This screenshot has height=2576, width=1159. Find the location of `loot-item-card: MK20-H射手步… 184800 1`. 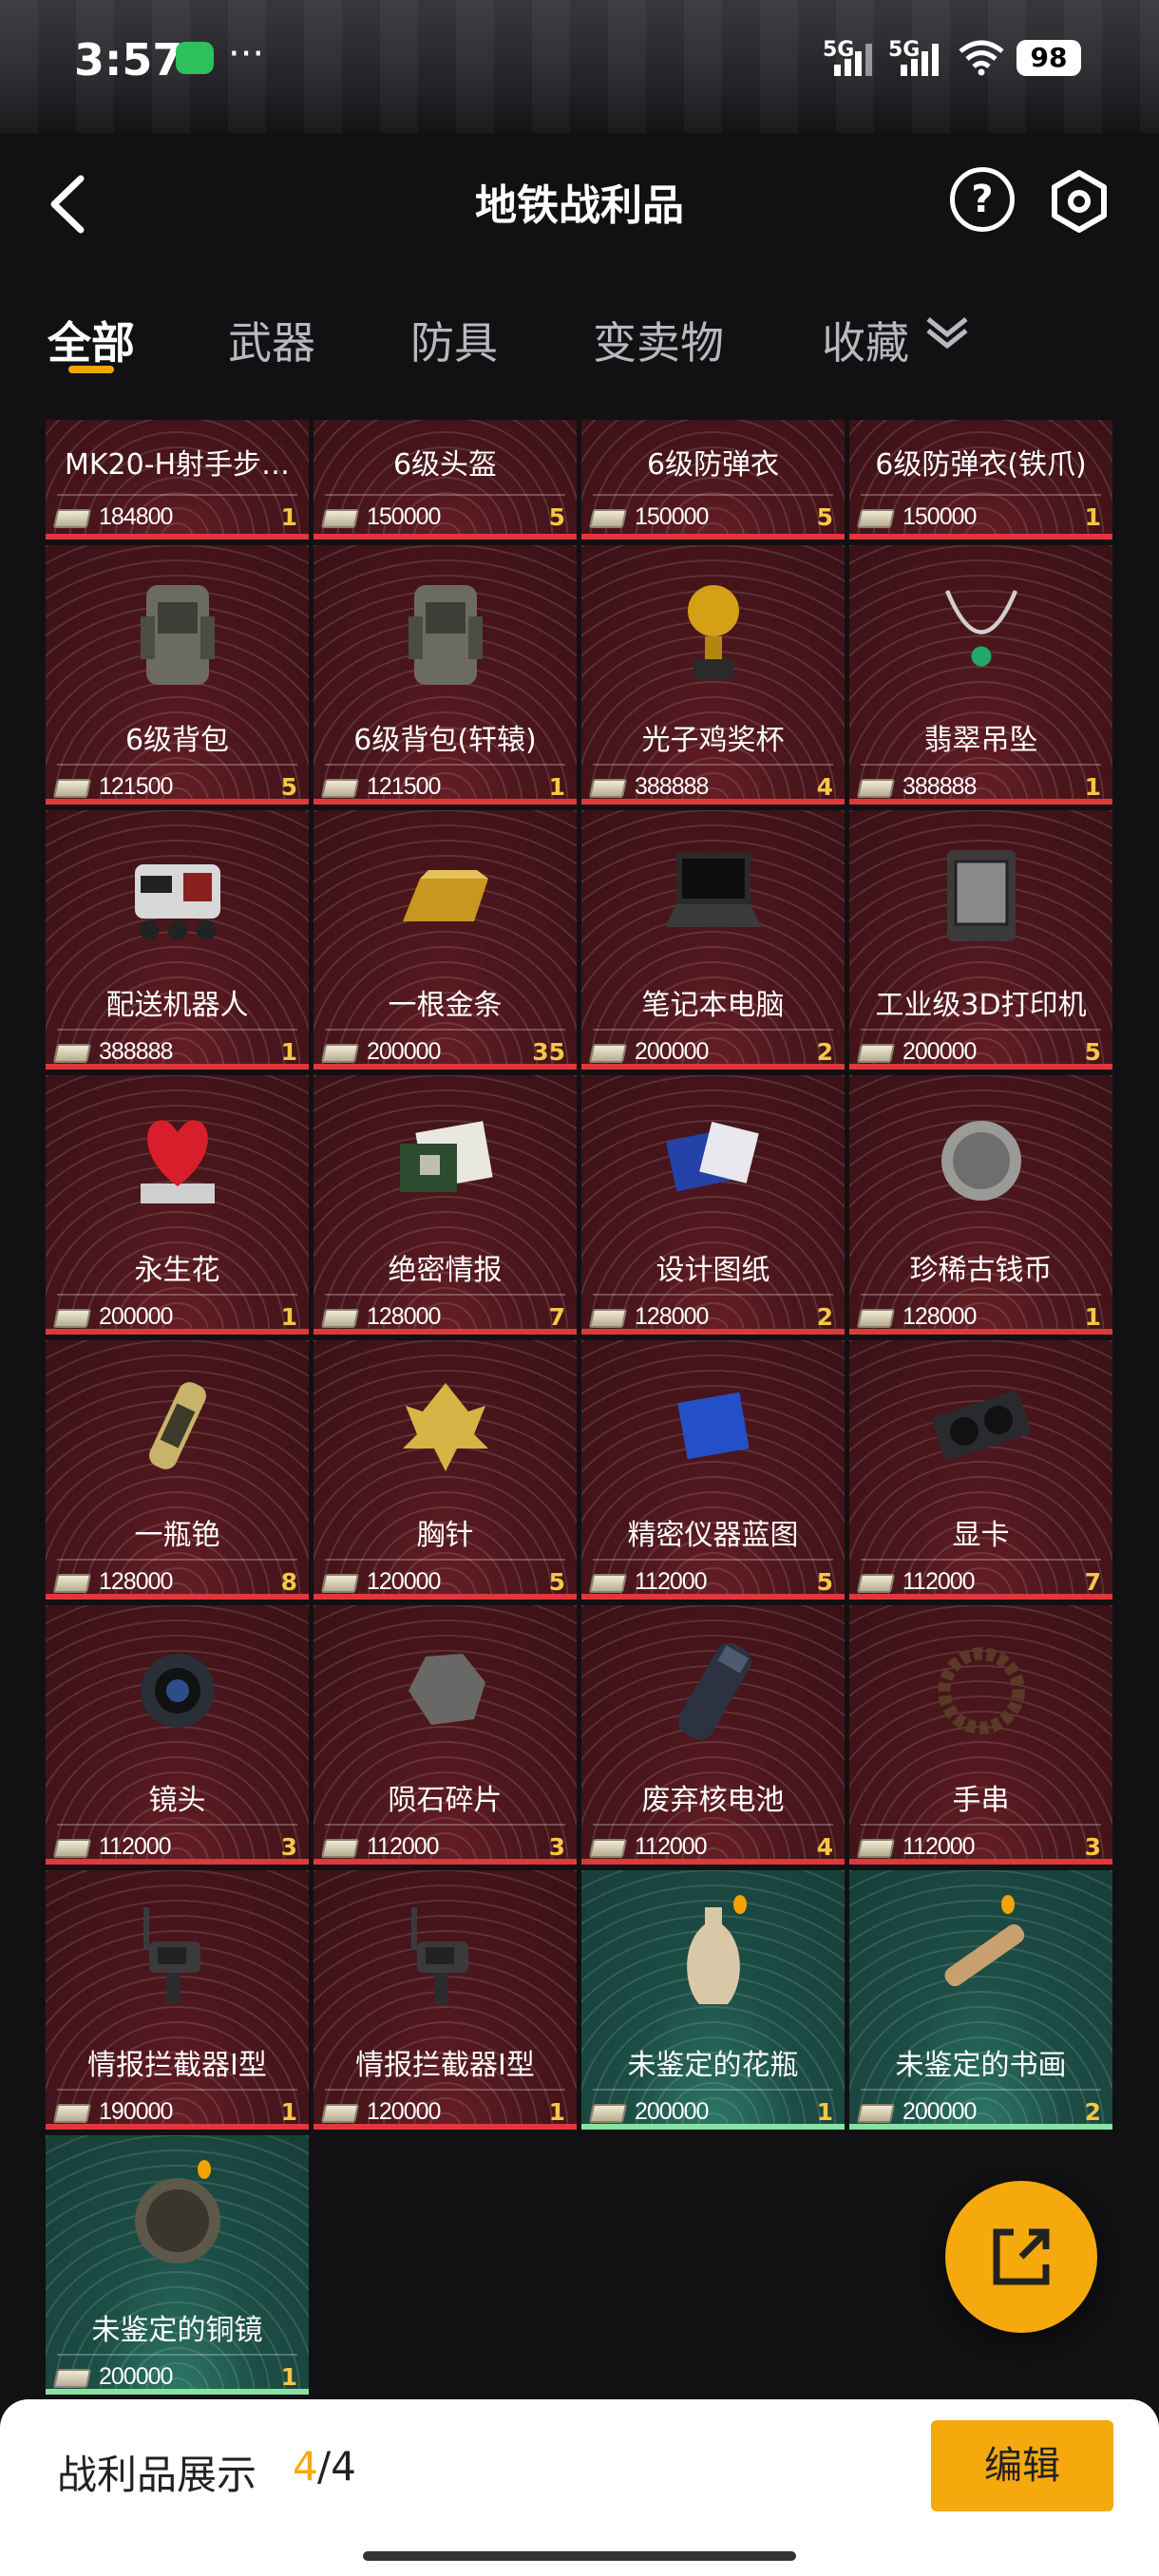

loot-item-card: MK20-H射手步… 184800 1 is located at coordinates (177, 480).